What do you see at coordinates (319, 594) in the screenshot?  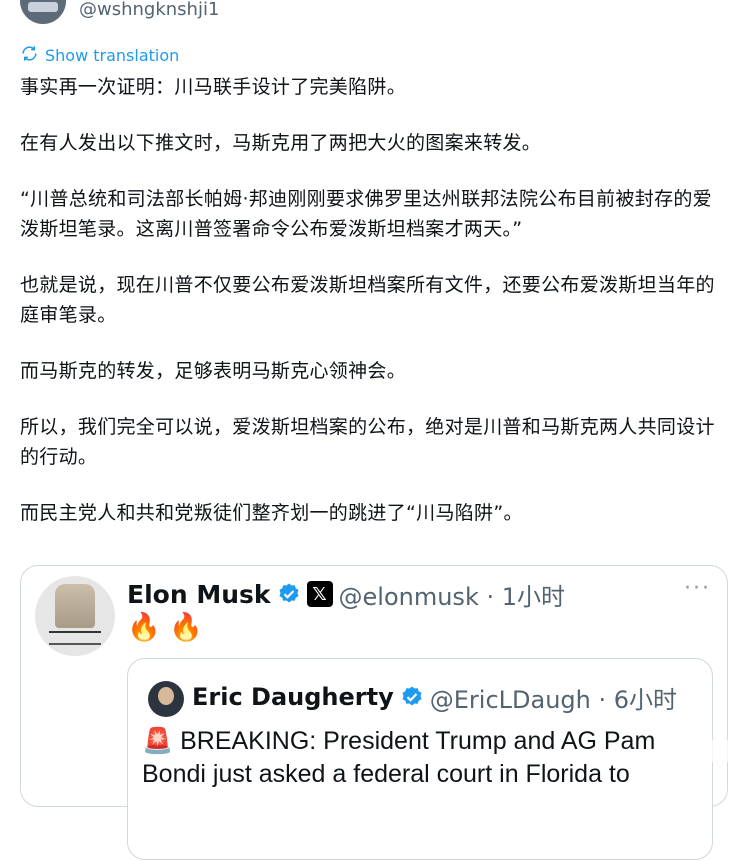 I see `x-badge-icon: 𝕏` at bounding box center [319, 594].